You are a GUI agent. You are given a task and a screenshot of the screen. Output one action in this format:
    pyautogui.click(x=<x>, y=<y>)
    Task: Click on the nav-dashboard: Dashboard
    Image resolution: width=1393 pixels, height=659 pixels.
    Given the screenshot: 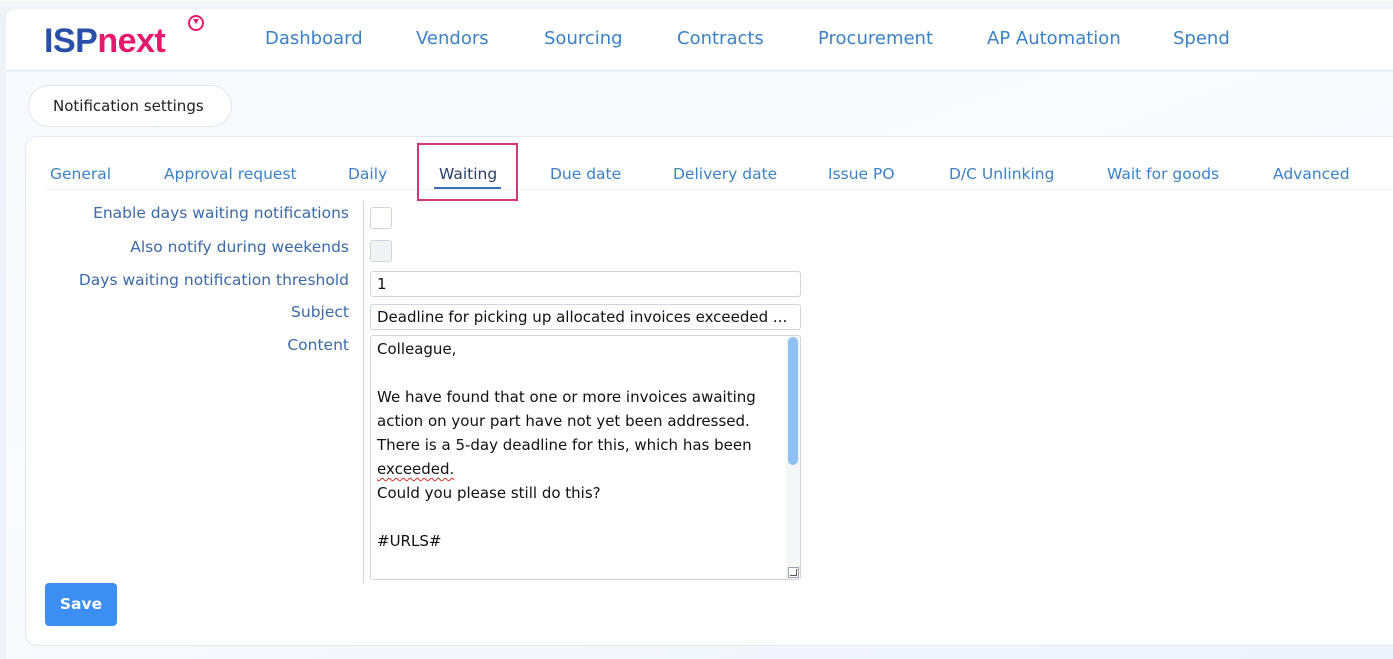 What is the action you would take?
    pyautogui.click(x=314, y=39)
    